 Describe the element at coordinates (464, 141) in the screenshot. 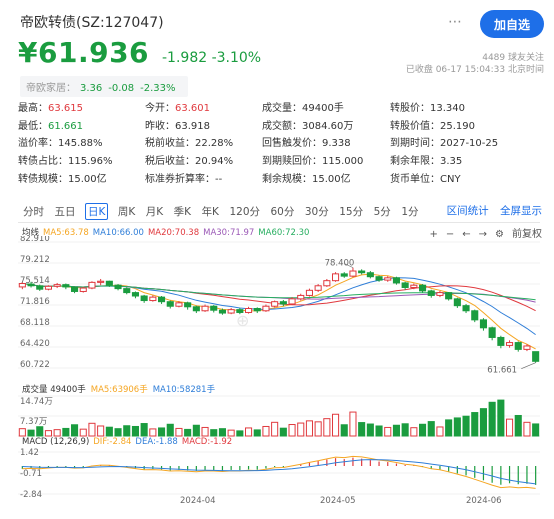

I see `quote-cell: 到期时间：2027-10-25` at that location.